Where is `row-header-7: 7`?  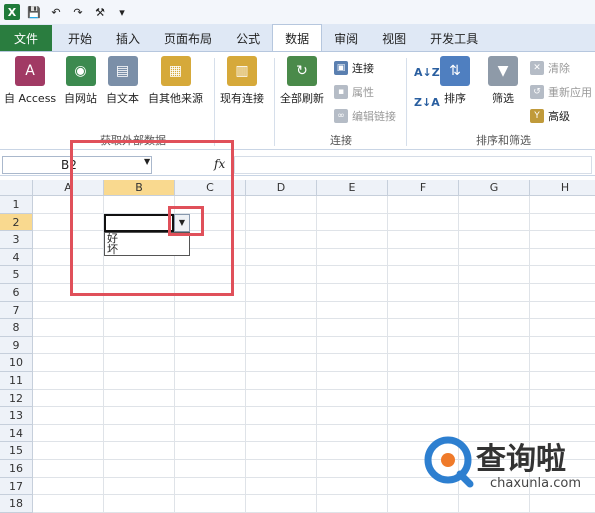
row-header-7: 7 is located at coordinates (16, 310).